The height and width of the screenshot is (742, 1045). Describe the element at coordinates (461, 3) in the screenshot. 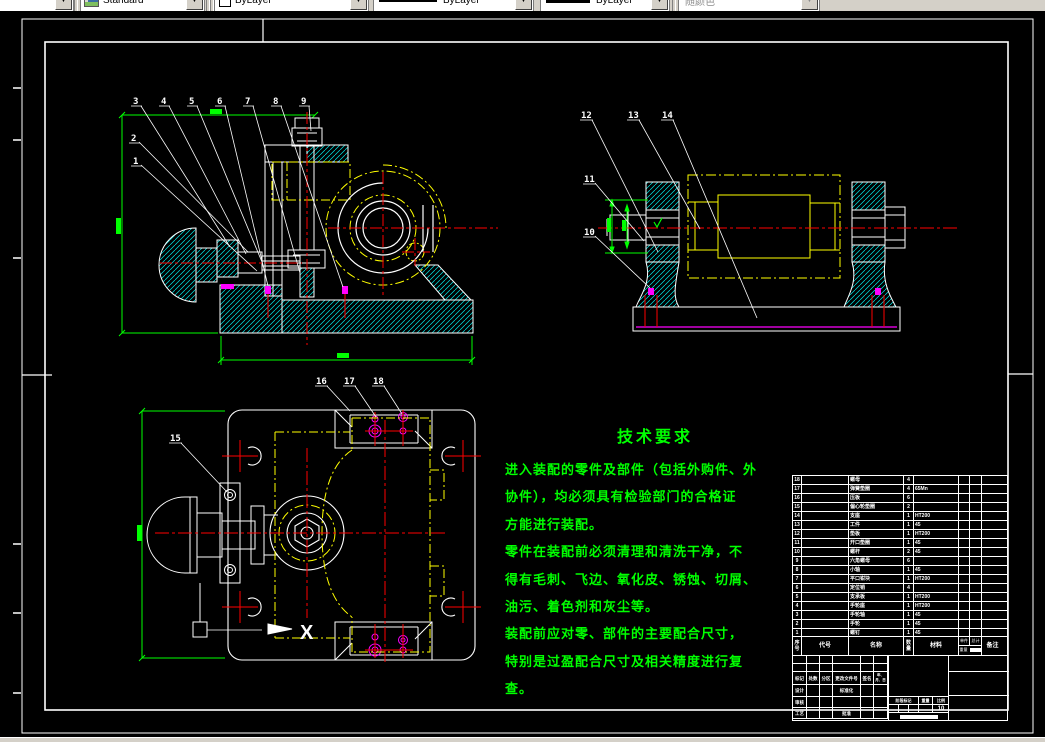

I see `linetype-combo-value: ByLayer` at that location.